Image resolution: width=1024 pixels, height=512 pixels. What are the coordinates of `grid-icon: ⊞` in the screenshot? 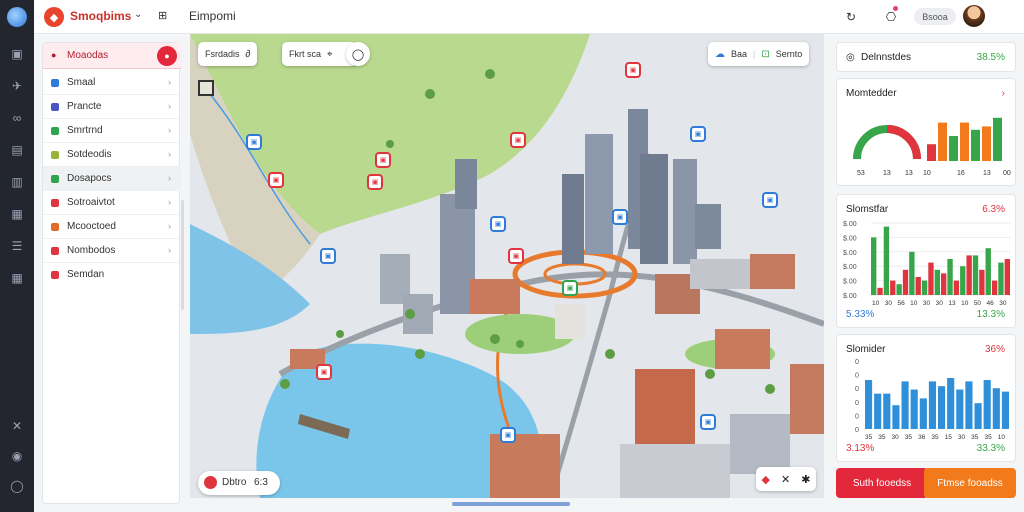 It's located at (162, 15).